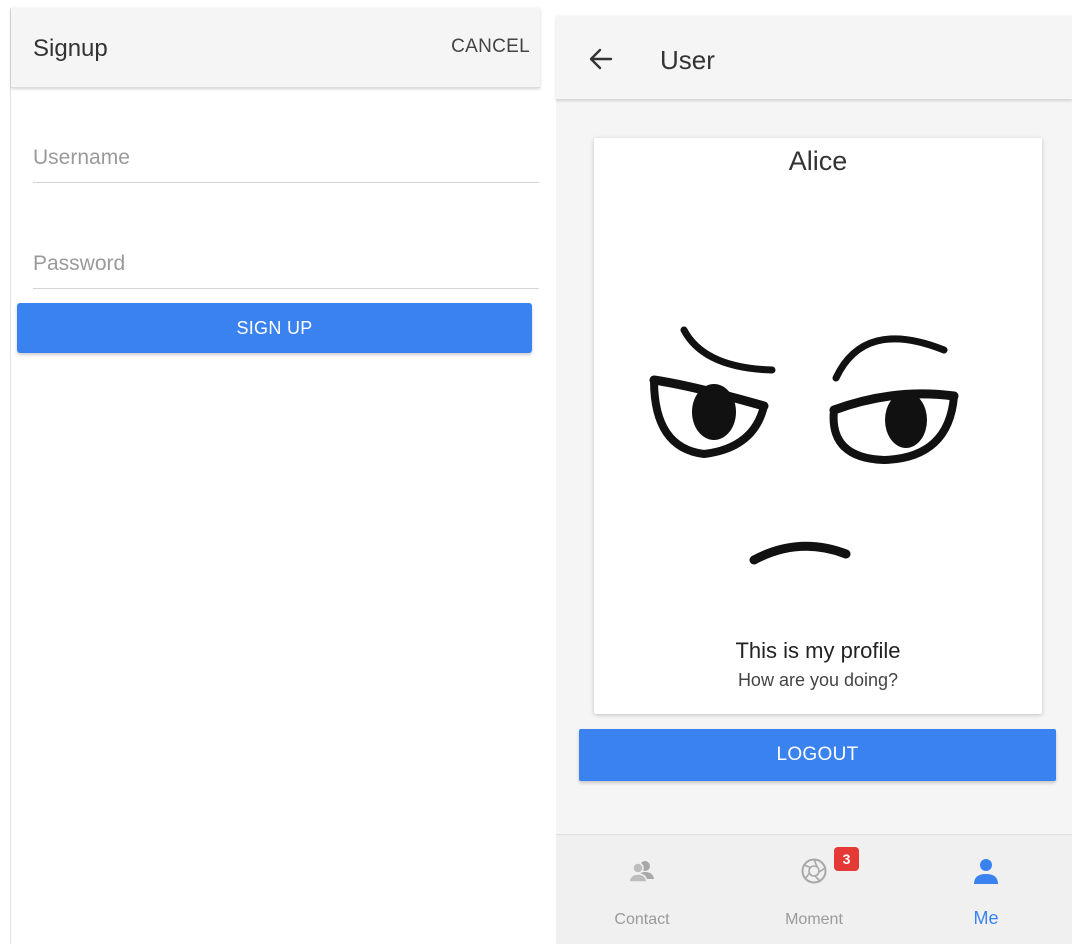 This screenshot has height=944, width=1072. I want to click on tab-label: Me, so click(986, 918).